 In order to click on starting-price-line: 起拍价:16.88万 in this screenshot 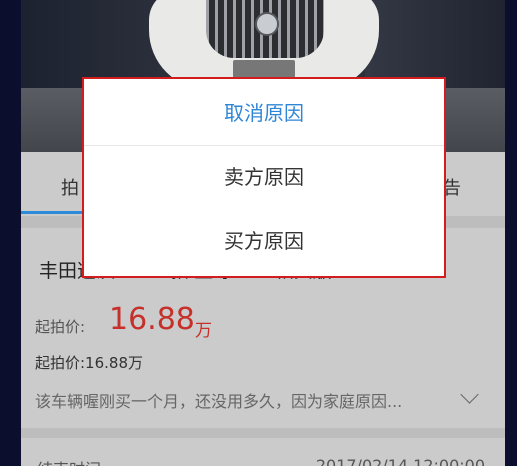, I will do `click(89, 363)`.